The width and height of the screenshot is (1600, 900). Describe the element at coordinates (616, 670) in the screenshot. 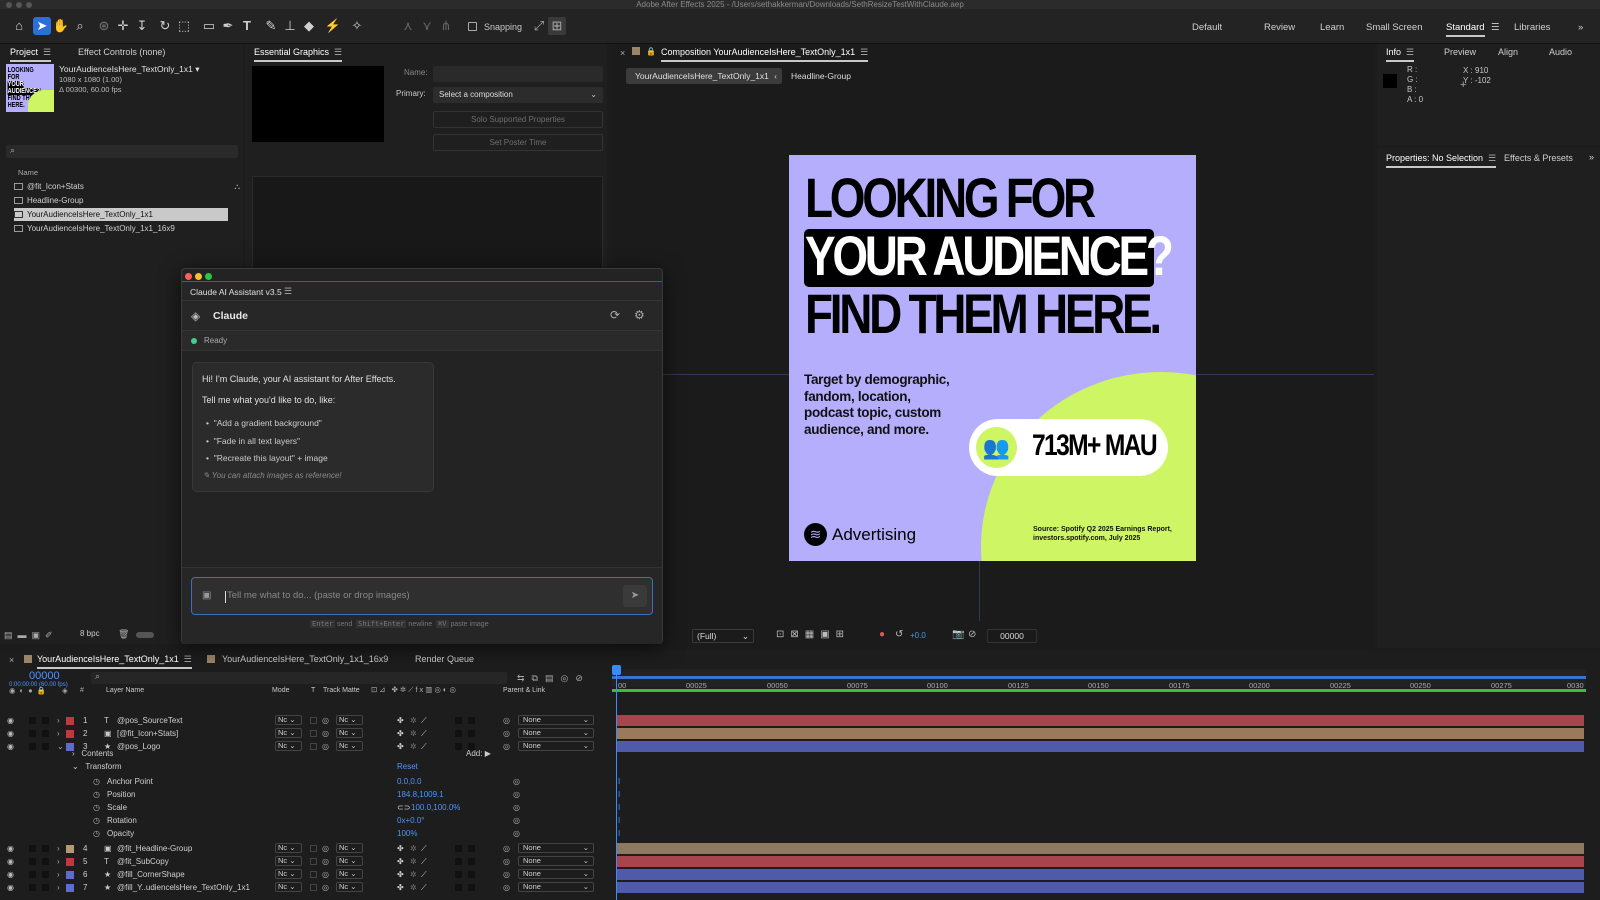

I see `playhead-handle` at that location.